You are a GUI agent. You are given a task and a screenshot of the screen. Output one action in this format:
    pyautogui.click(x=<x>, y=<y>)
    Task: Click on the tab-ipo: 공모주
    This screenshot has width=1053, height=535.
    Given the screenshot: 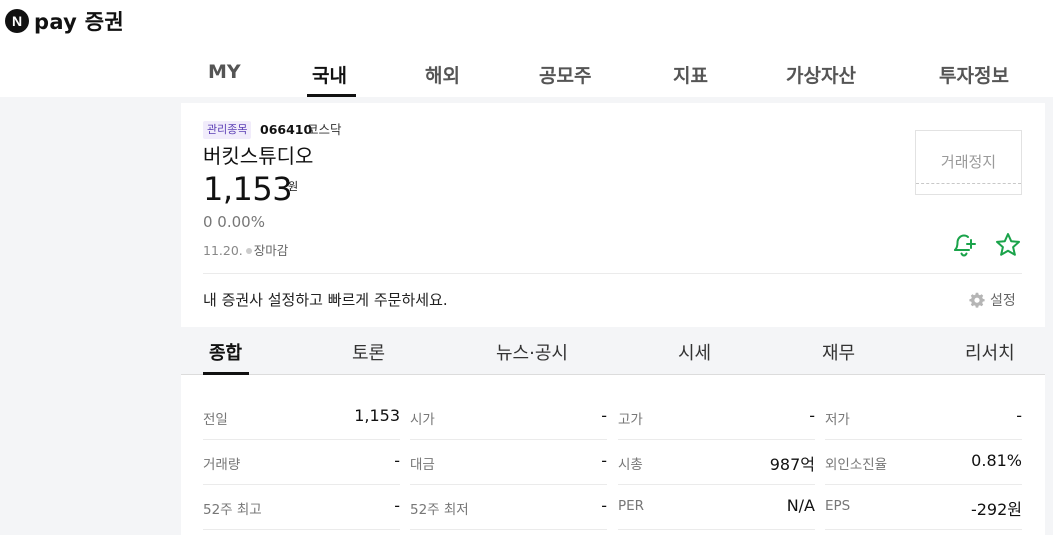 What is the action you would take?
    pyautogui.click(x=565, y=74)
    